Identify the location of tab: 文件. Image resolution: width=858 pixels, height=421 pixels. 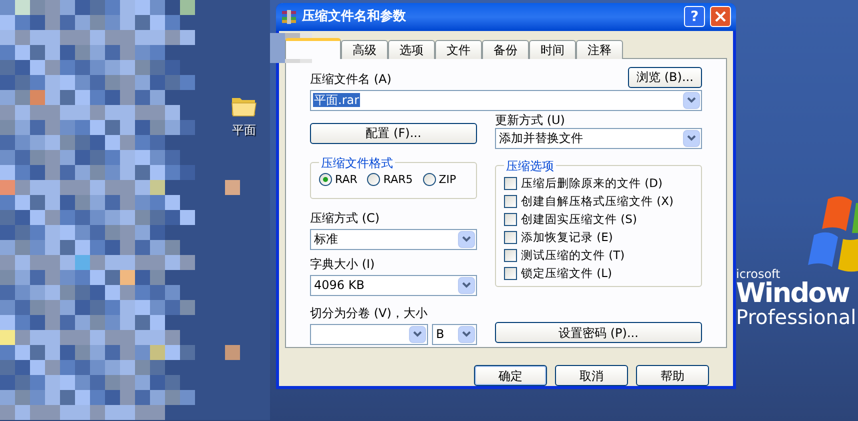
(458, 49).